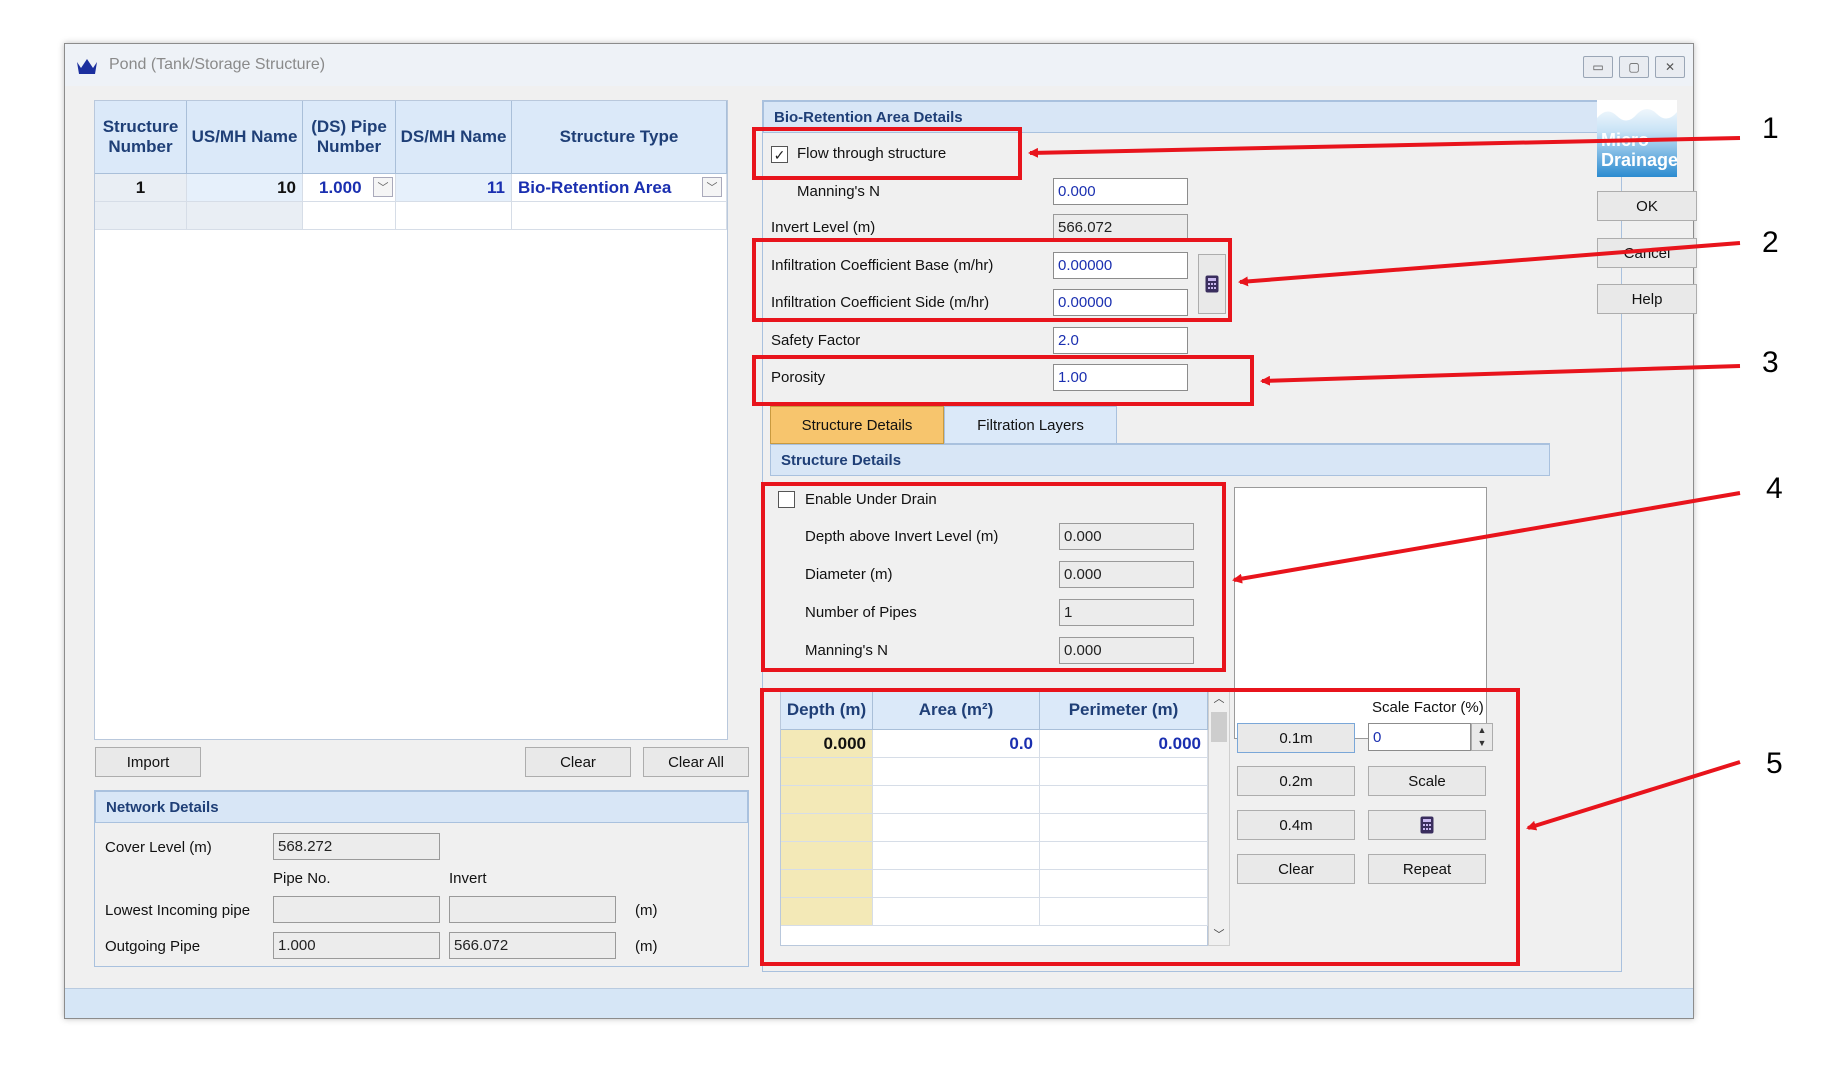 Image resolution: width=1825 pixels, height=1078 pixels. What do you see at coordinates (1774, 488) in the screenshot?
I see `callout-4: 4` at bounding box center [1774, 488].